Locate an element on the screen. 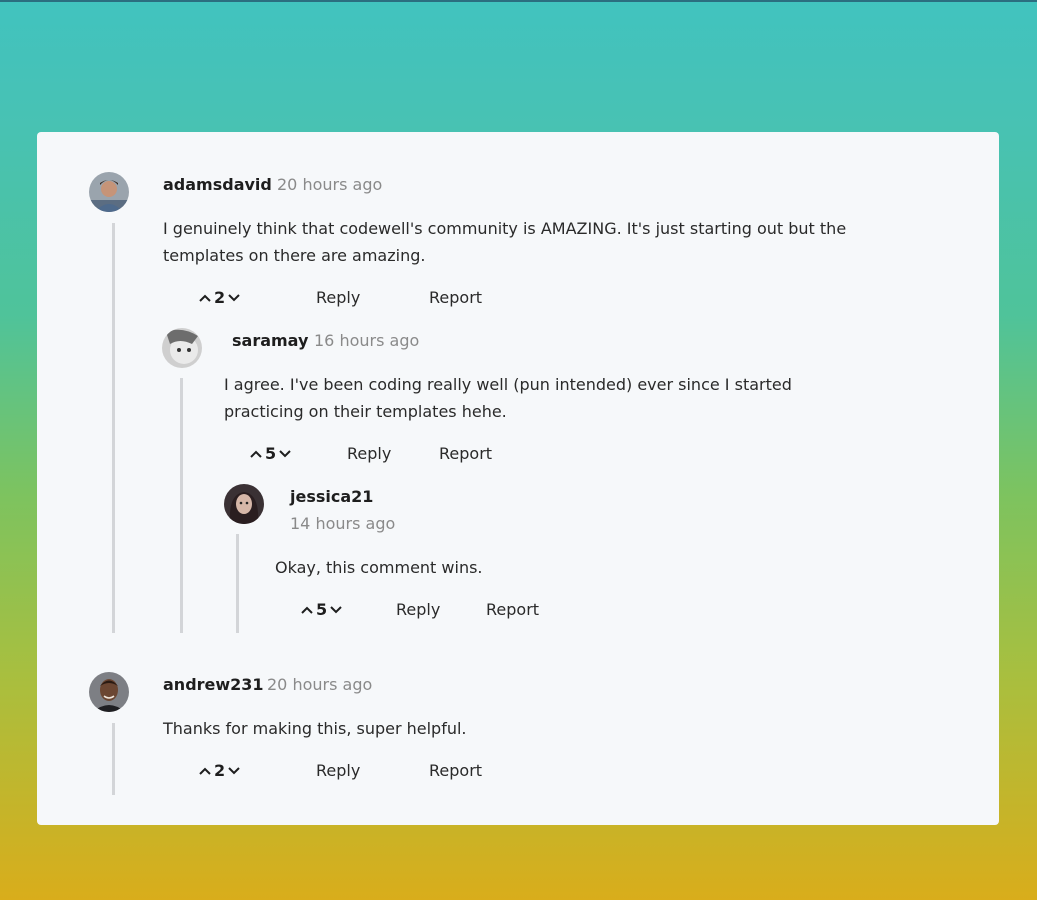 This screenshot has height=900, width=1037. username: saramay is located at coordinates (270, 340).